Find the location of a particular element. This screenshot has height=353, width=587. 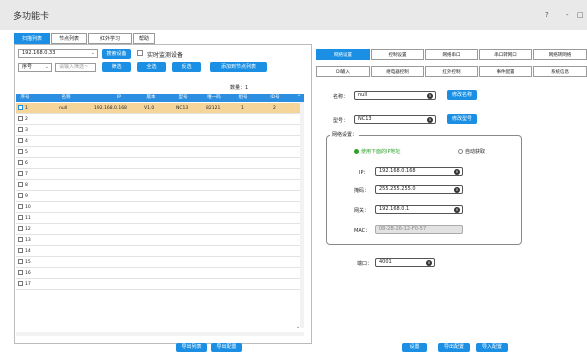

tab-system-info: 系统信息 is located at coordinates (560, 71).